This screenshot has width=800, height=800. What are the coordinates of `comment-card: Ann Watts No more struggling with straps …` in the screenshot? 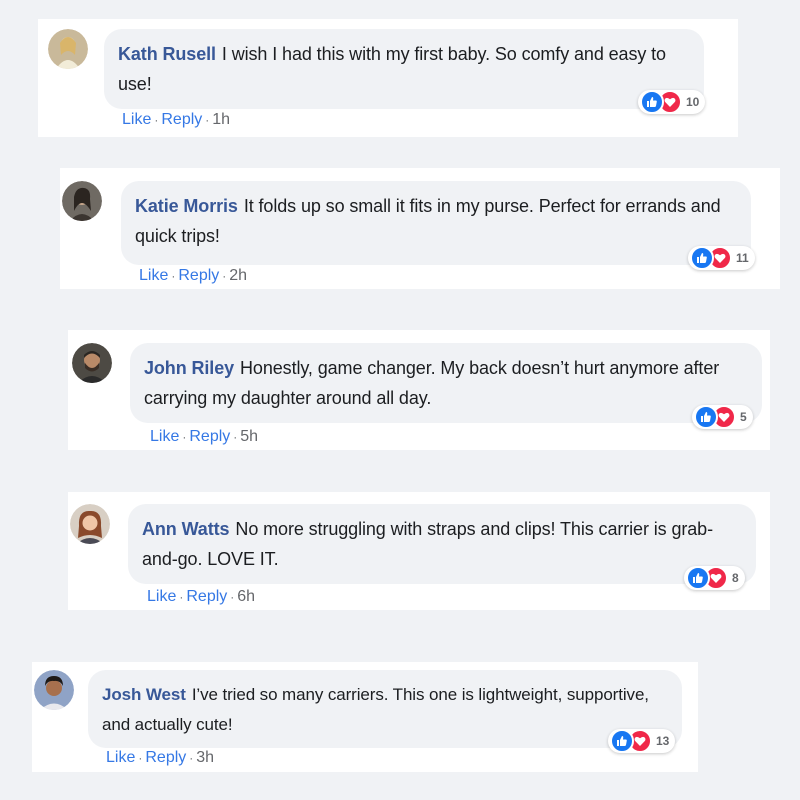 It's located at (419, 551).